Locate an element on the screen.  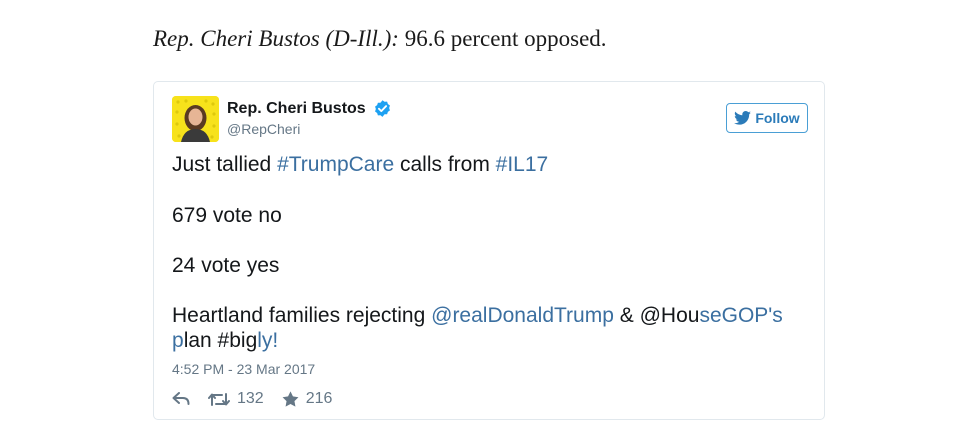
author-handle: @RepCheri is located at coordinates (263, 129).